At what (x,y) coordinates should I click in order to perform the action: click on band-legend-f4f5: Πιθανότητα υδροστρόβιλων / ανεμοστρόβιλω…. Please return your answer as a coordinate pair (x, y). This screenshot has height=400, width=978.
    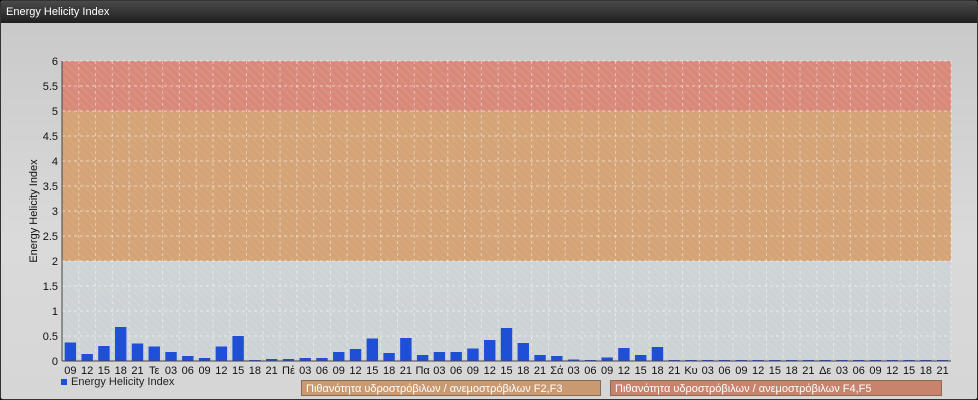
    Looking at the image, I should click on (776, 388).